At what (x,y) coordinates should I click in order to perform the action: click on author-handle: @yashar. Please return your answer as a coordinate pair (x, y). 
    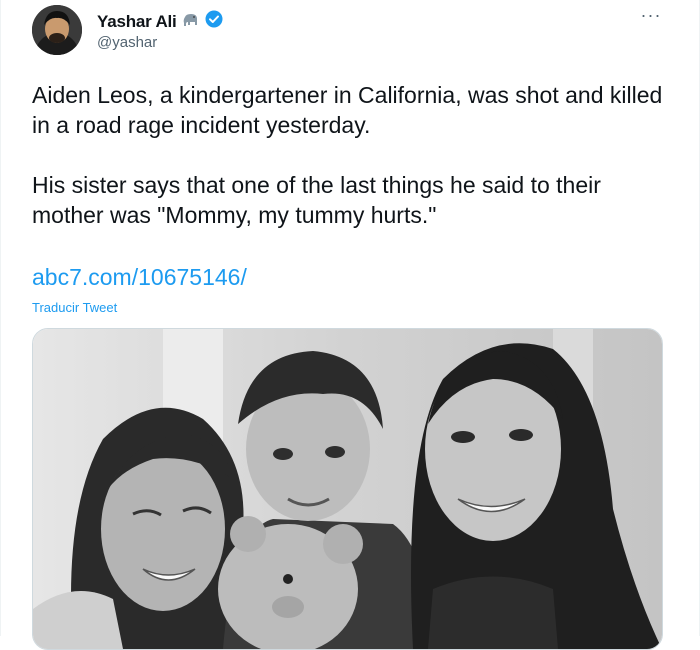
    Looking at the image, I should click on (127, 42).